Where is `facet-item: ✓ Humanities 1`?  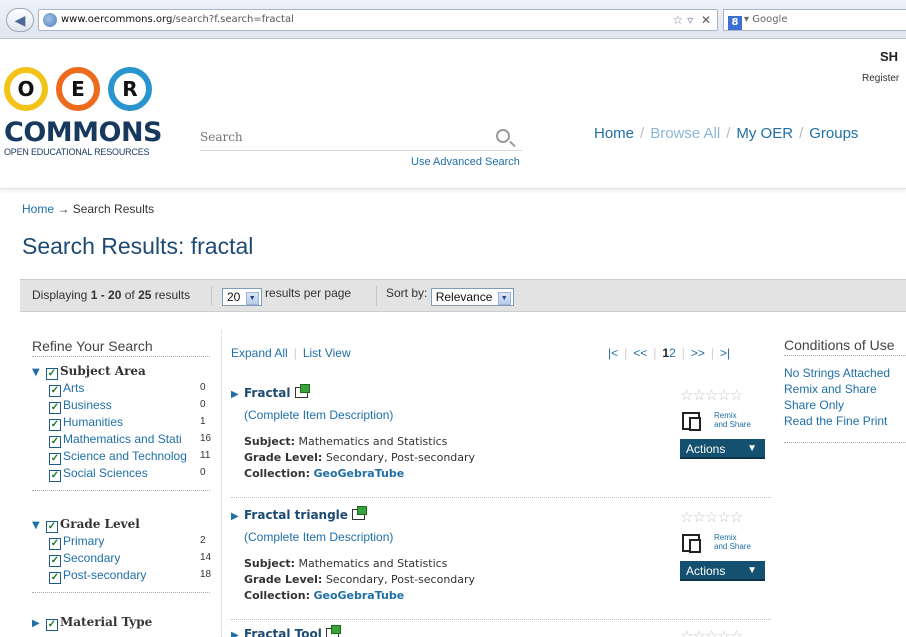
facet-item: ✓ Humanities 1 is located at coordinates (123, 422).